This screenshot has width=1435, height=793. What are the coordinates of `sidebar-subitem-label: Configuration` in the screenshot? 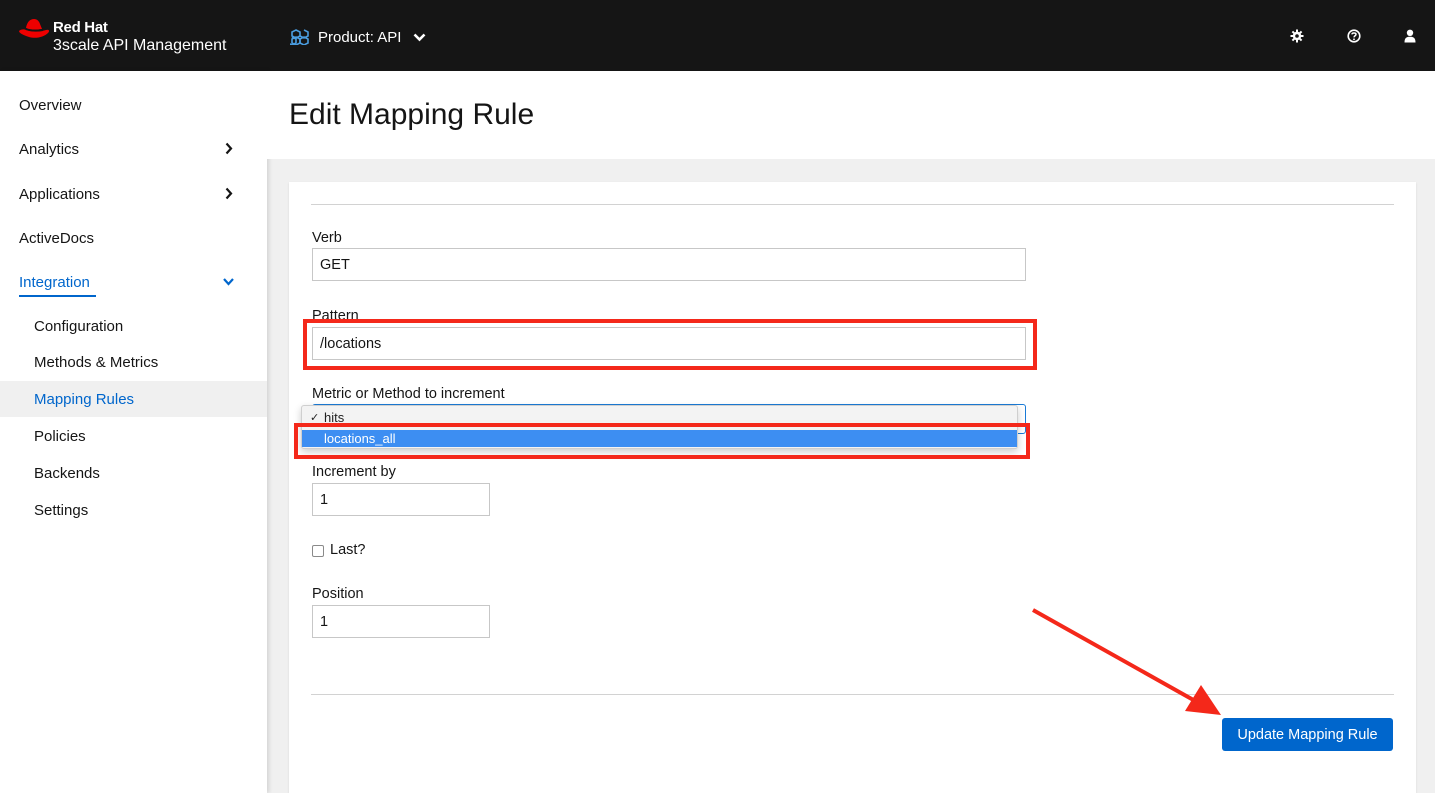 It's located at (79, 326).